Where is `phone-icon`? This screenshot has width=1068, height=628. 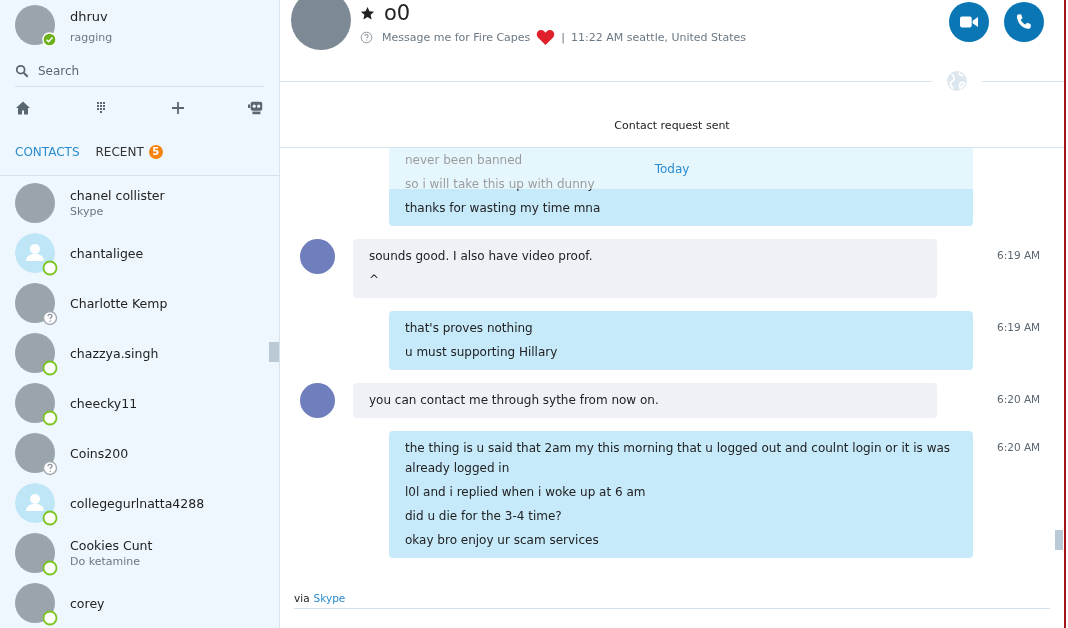 phone-icon is located at coordinates (1024, 22).